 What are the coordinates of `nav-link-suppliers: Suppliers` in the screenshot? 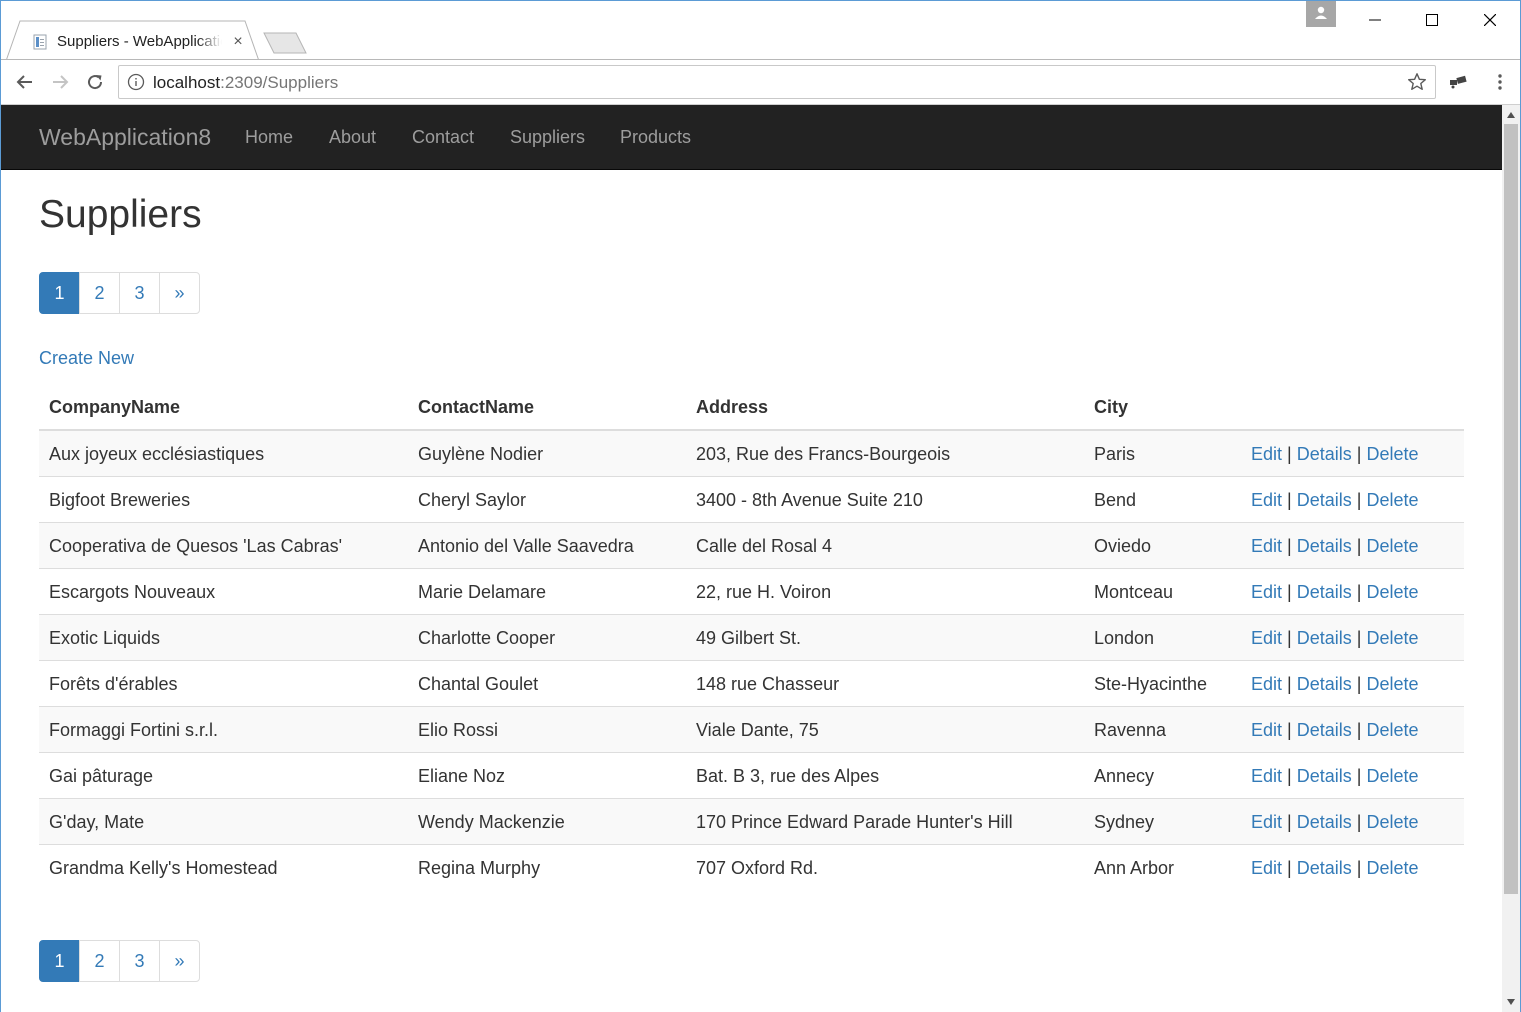 It's located at (547, 137).